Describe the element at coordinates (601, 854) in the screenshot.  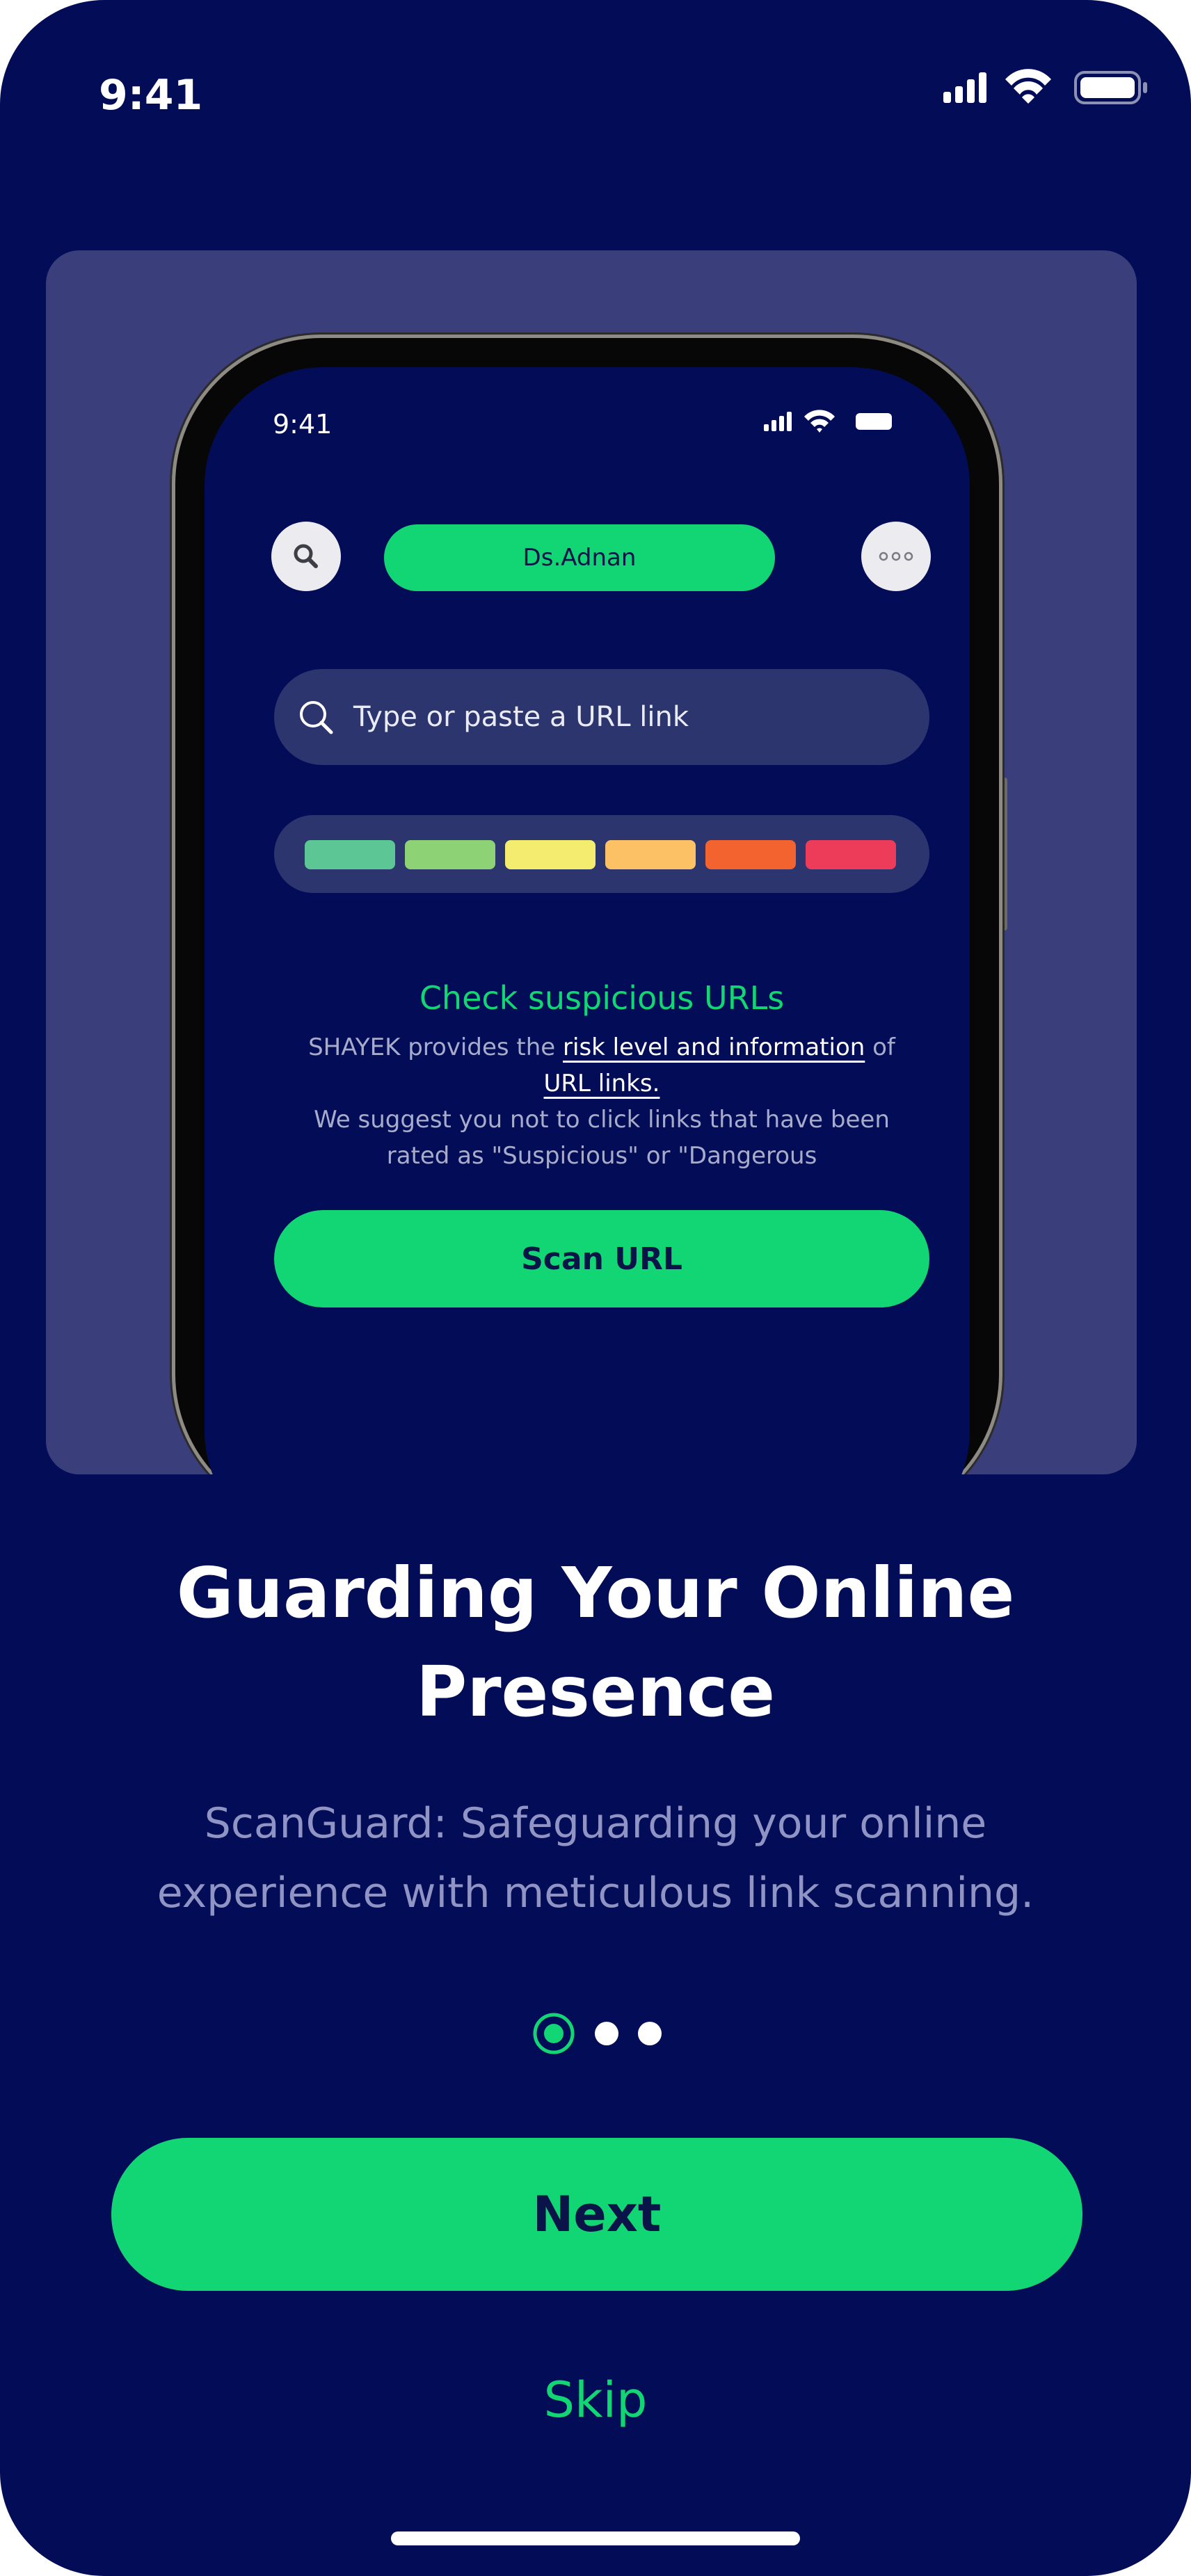
I see `mockup-risk-scale` at that location.